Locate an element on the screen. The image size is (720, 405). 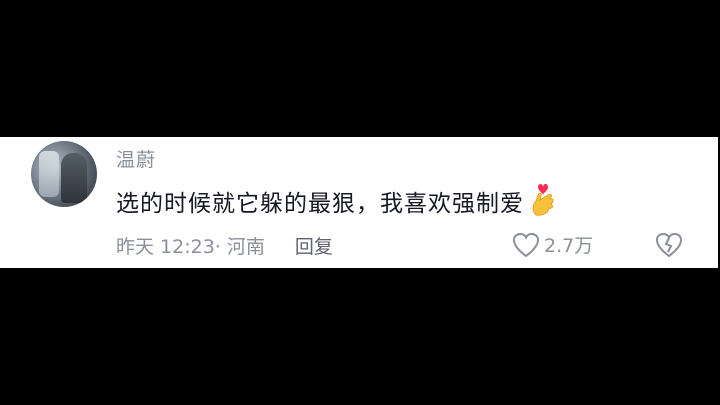
avatar-light is located at coordinates (49, 174).